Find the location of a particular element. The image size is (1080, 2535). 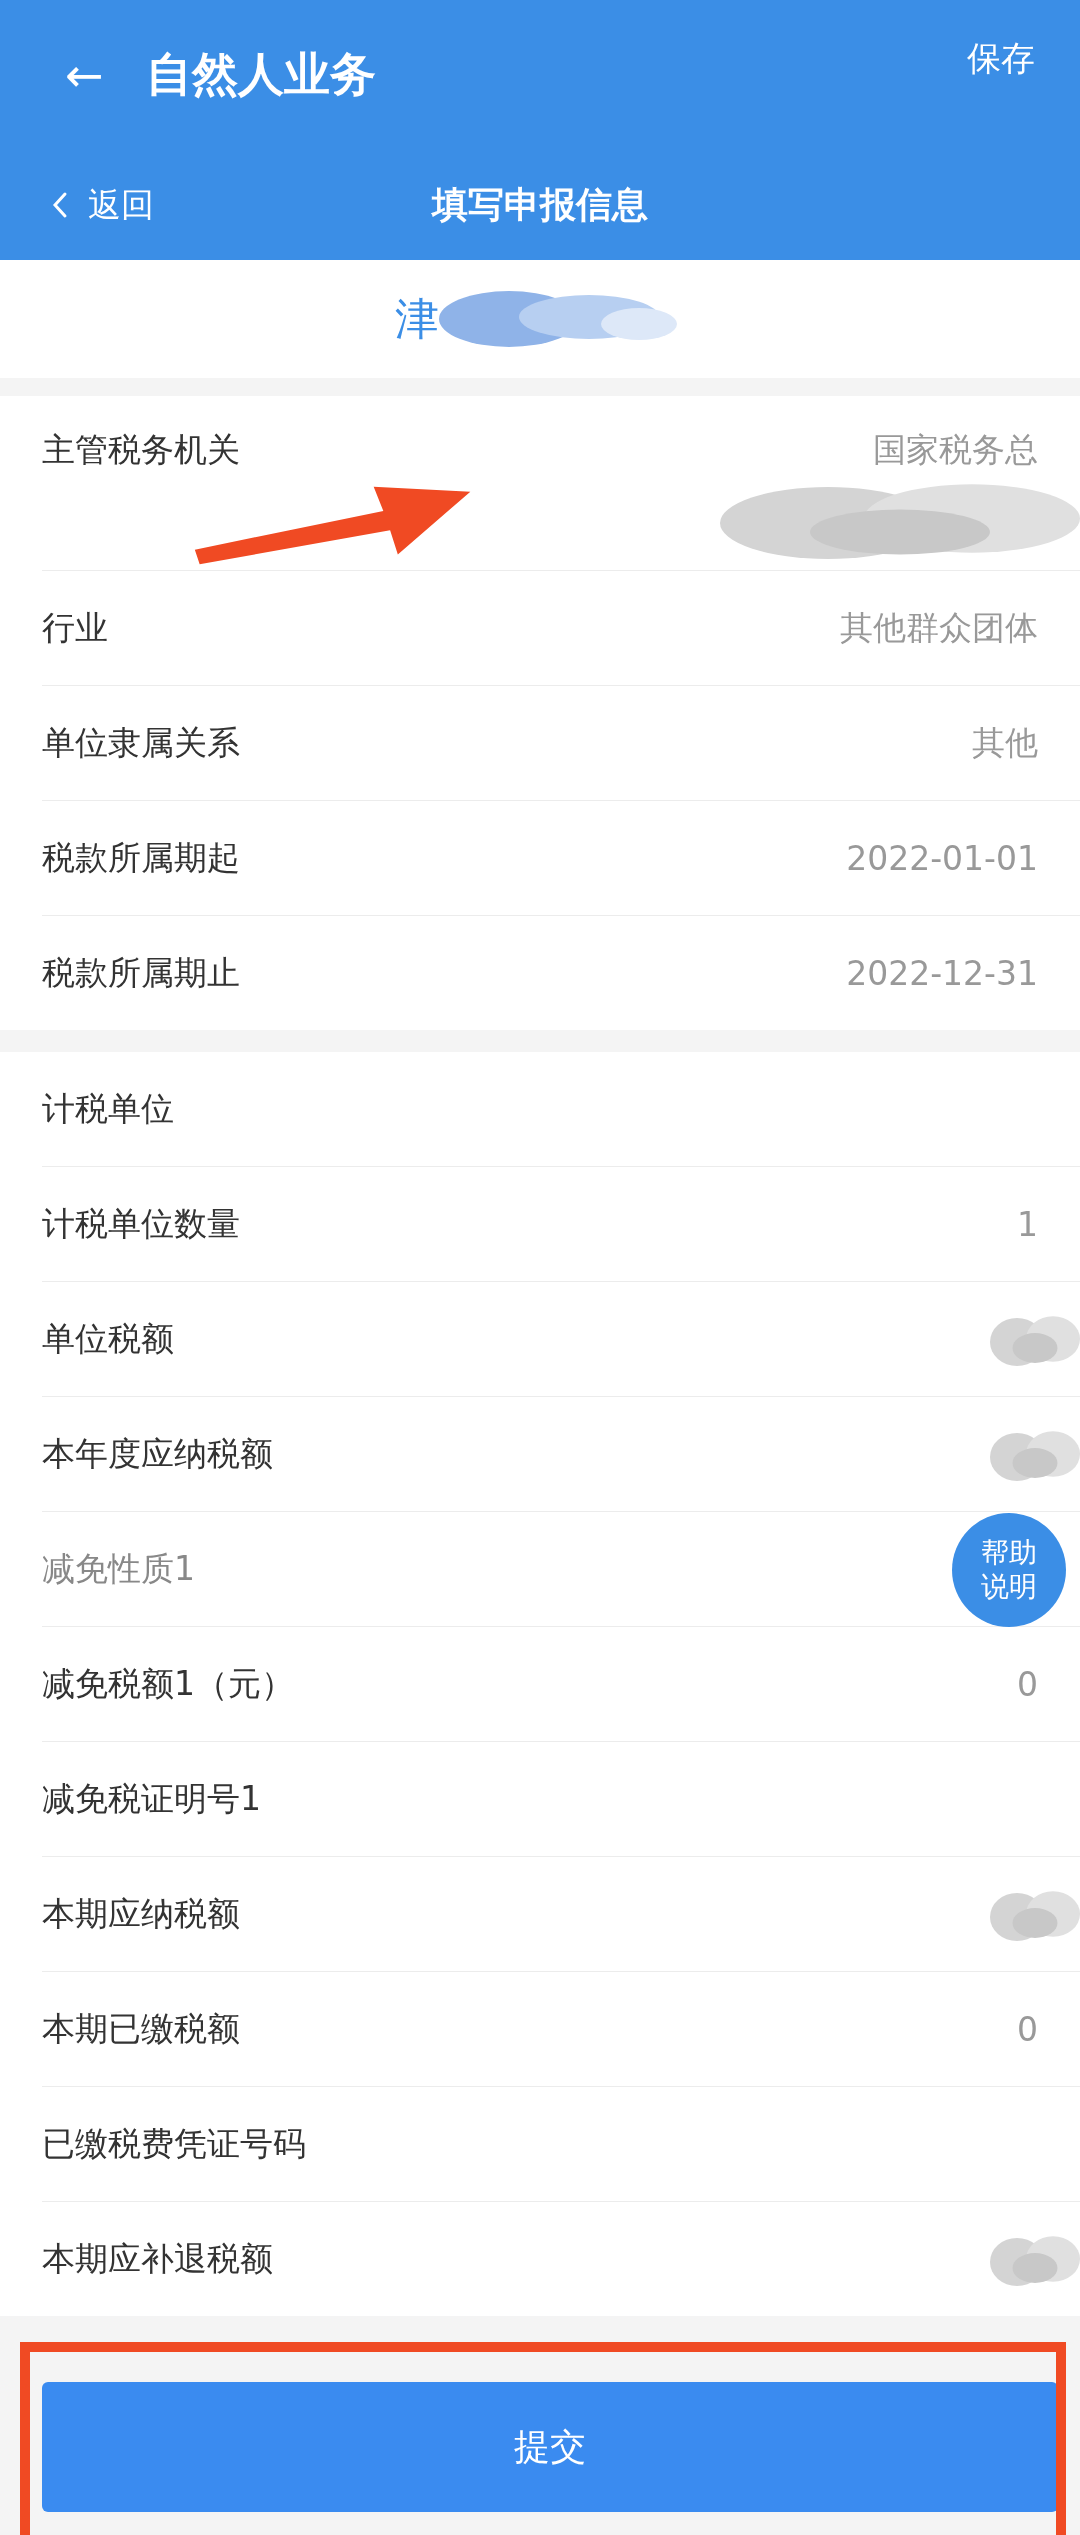

field-label: 减免税证明号1 is located at coordinates (151, 1798).